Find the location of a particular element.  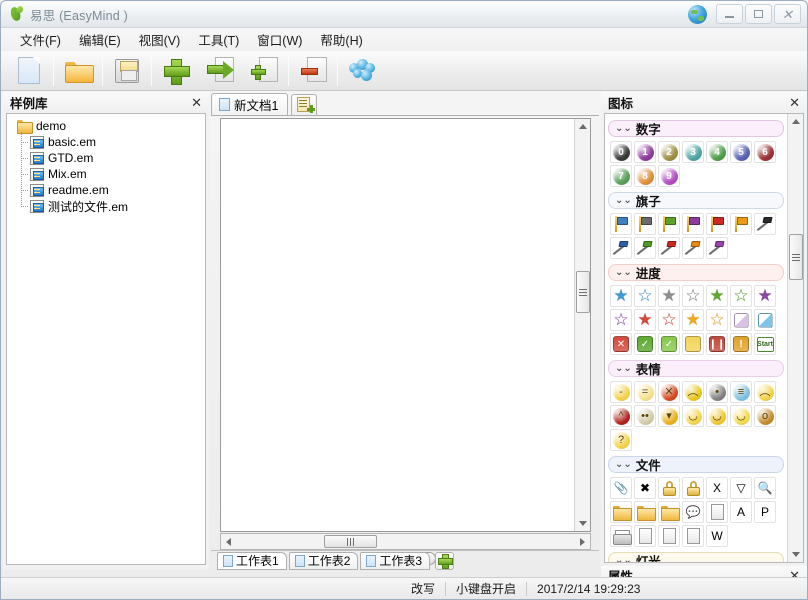

waving-flag-red is located at coordinates (669, 248).